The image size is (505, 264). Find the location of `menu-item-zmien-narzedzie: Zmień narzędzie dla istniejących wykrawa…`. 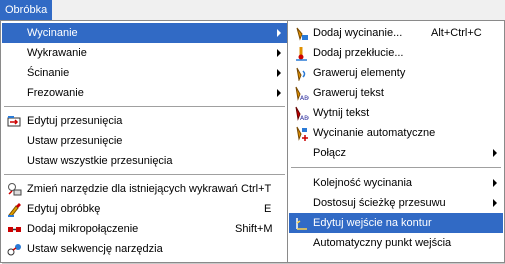

menu-item-zmien-narzedzie: Zmień narzędzie dla istniejących wykrawa… is located at coordinates (144, 189).